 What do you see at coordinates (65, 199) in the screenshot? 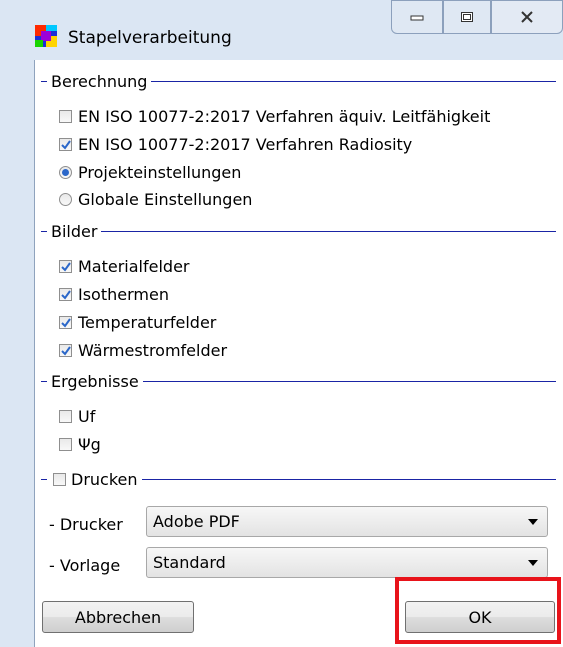
I see `radio-button-globale-einstellungen` at bounding box center [65, 199].